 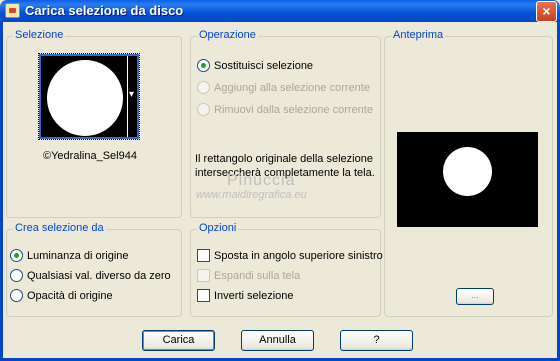 What do you see at coordinates (12, 10) in the screenshot?
I see `app-icon` at bounding box center [12, 10].